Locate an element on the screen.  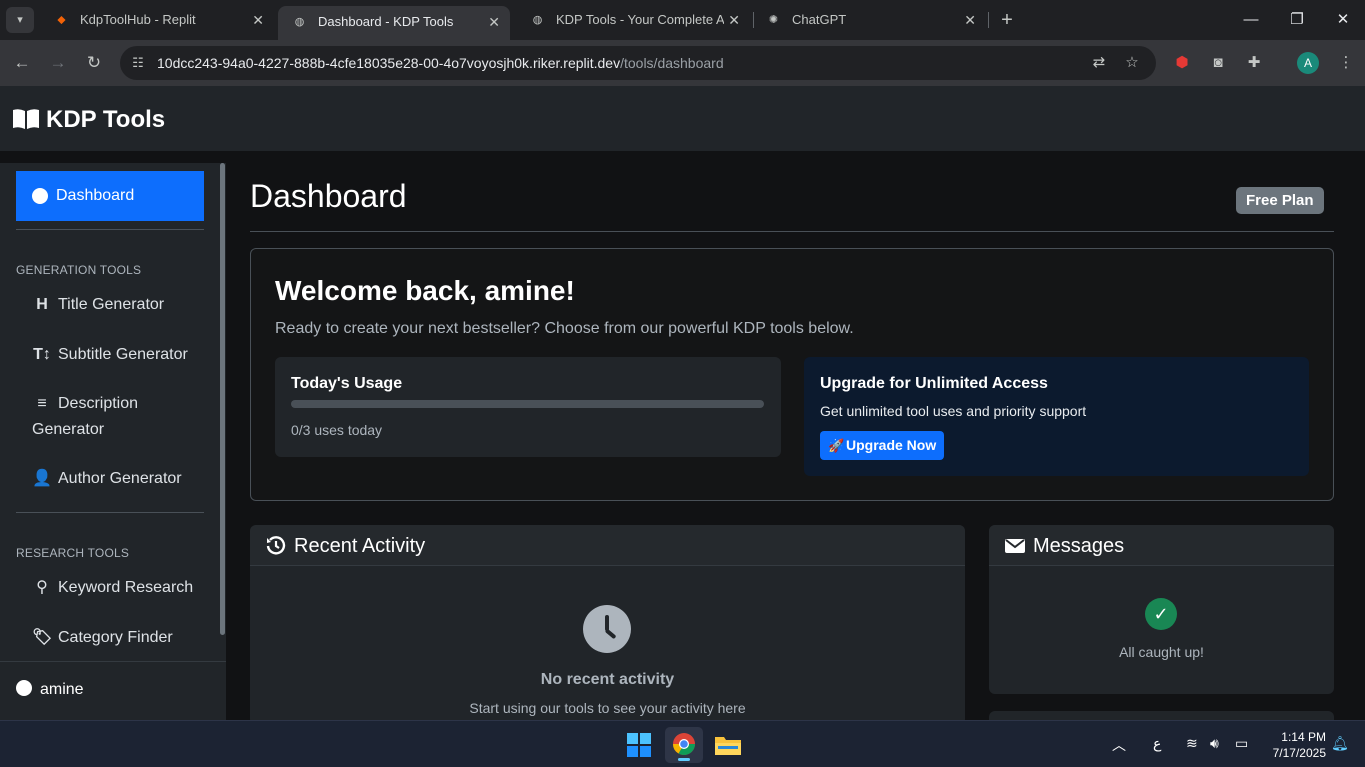
heading-icon: H is located at coordinates (42, 304).